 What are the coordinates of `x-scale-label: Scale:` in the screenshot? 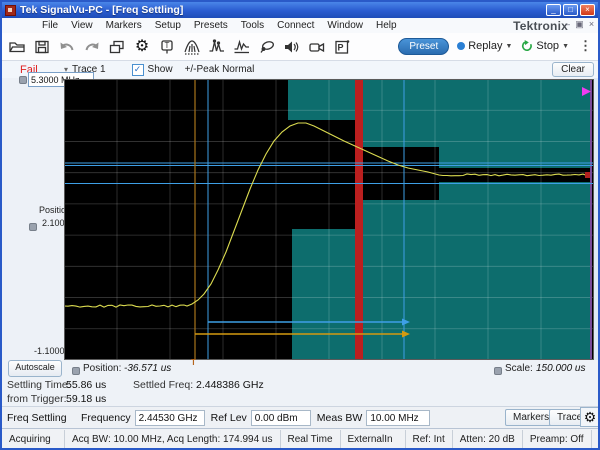 It's located at (519, 368).